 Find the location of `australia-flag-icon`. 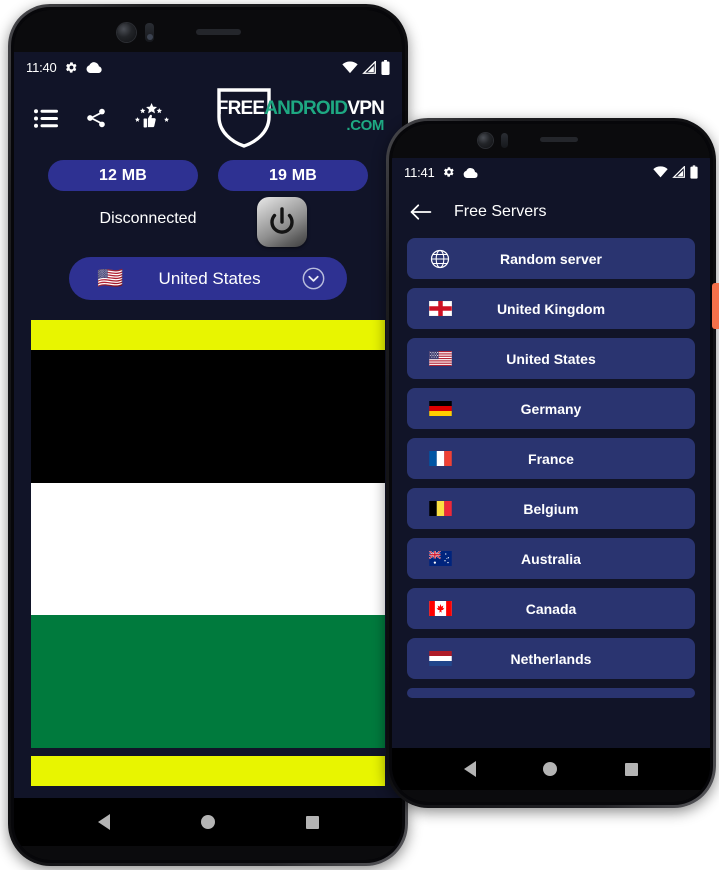

australia-flag-icon is located at coordinates (440, 558).